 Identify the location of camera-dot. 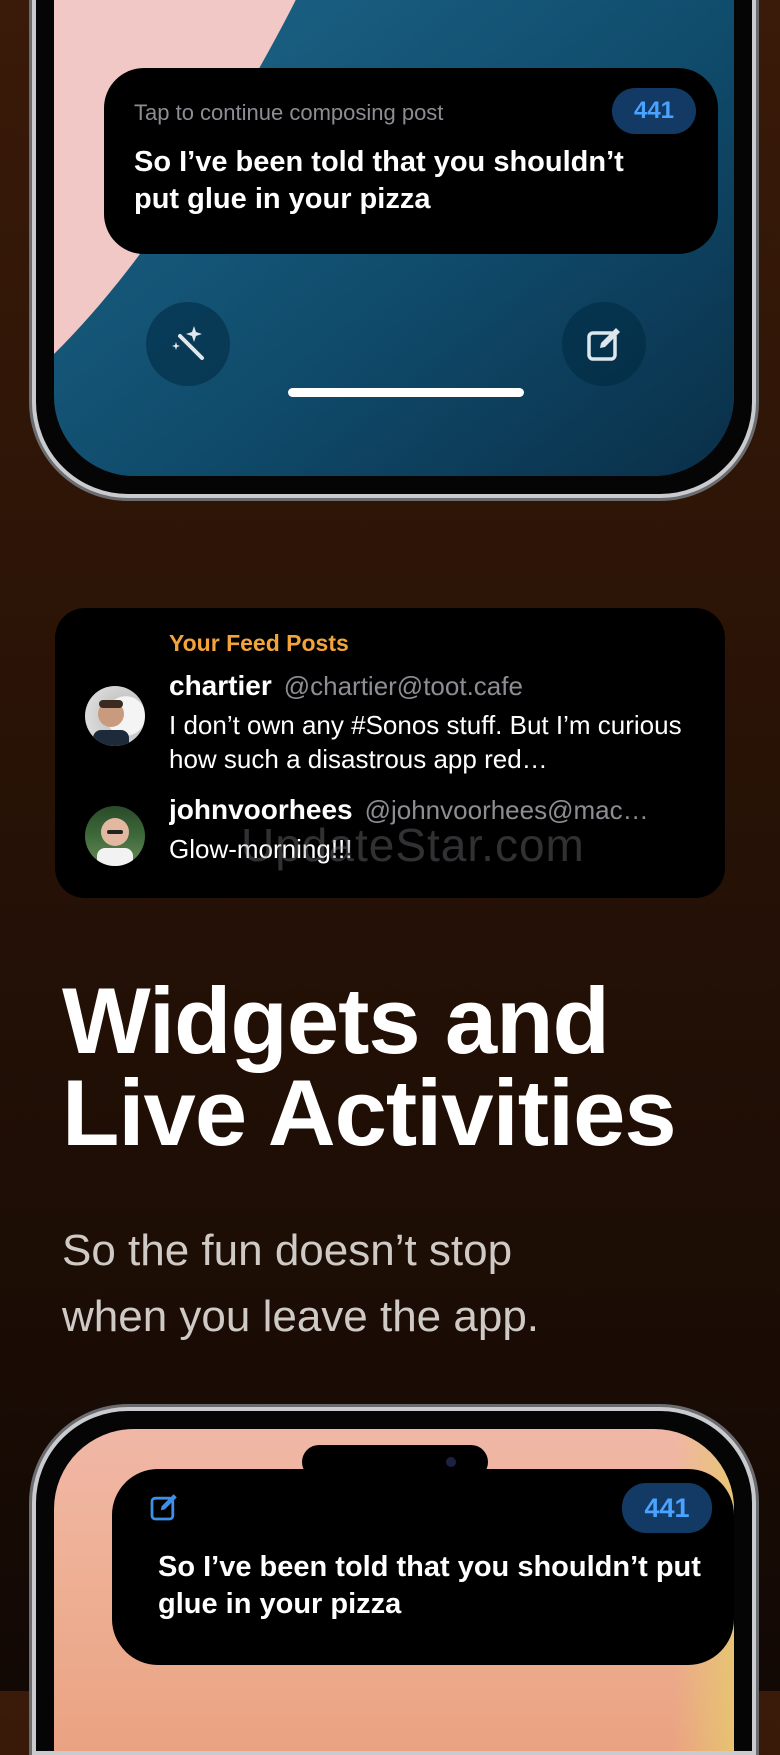
(451, 1462).